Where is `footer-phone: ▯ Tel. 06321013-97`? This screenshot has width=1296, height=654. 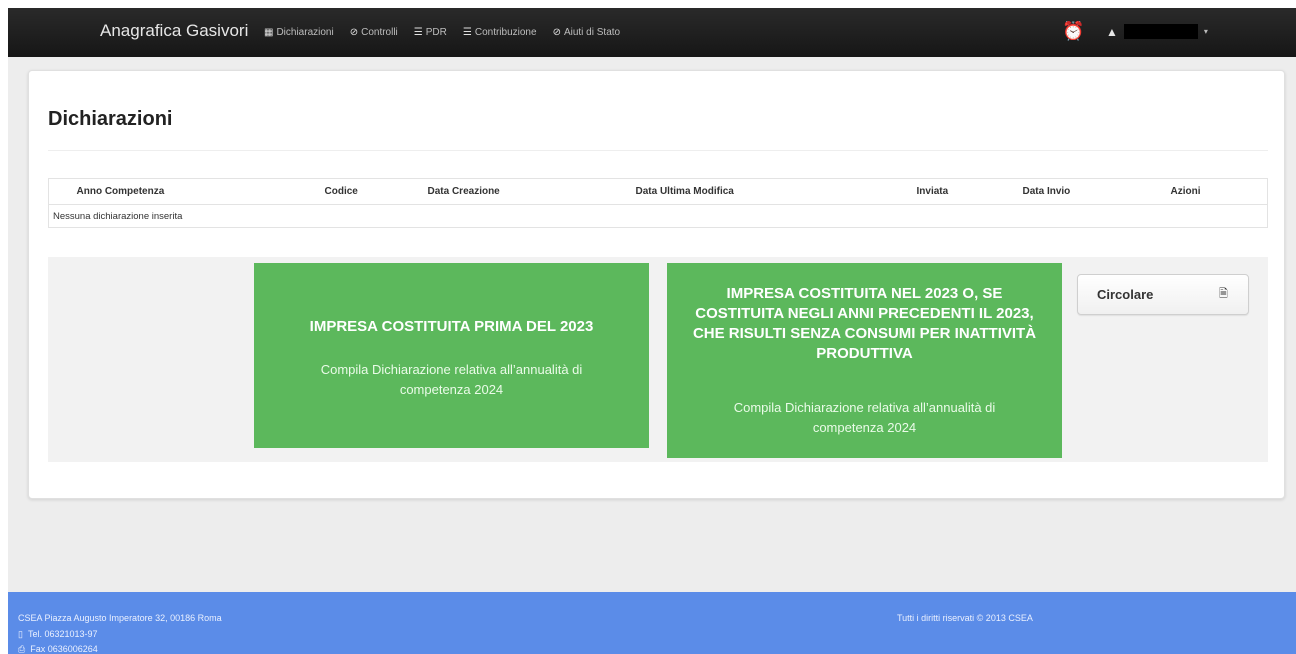 footer-phone: ▯ Tel. 06321013-97 is located at coordinates (58, 634).